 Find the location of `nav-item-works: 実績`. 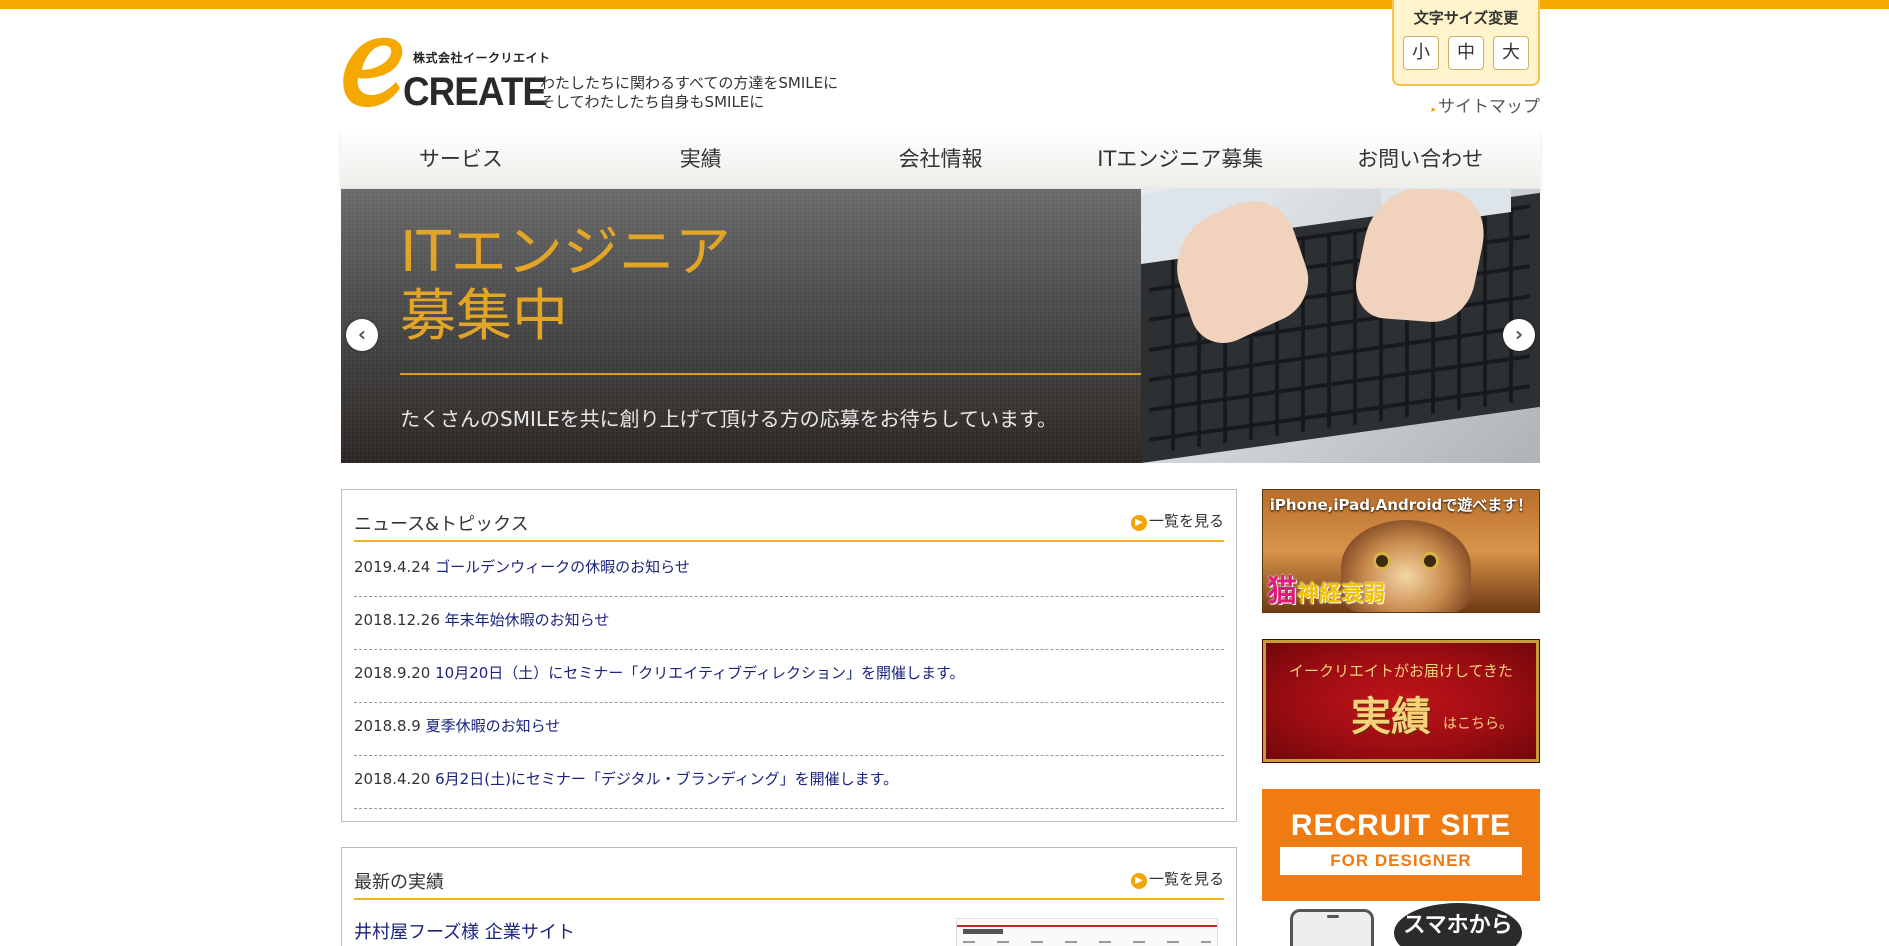

nav-item-works: 実績 is located at coordinates (701, 159).